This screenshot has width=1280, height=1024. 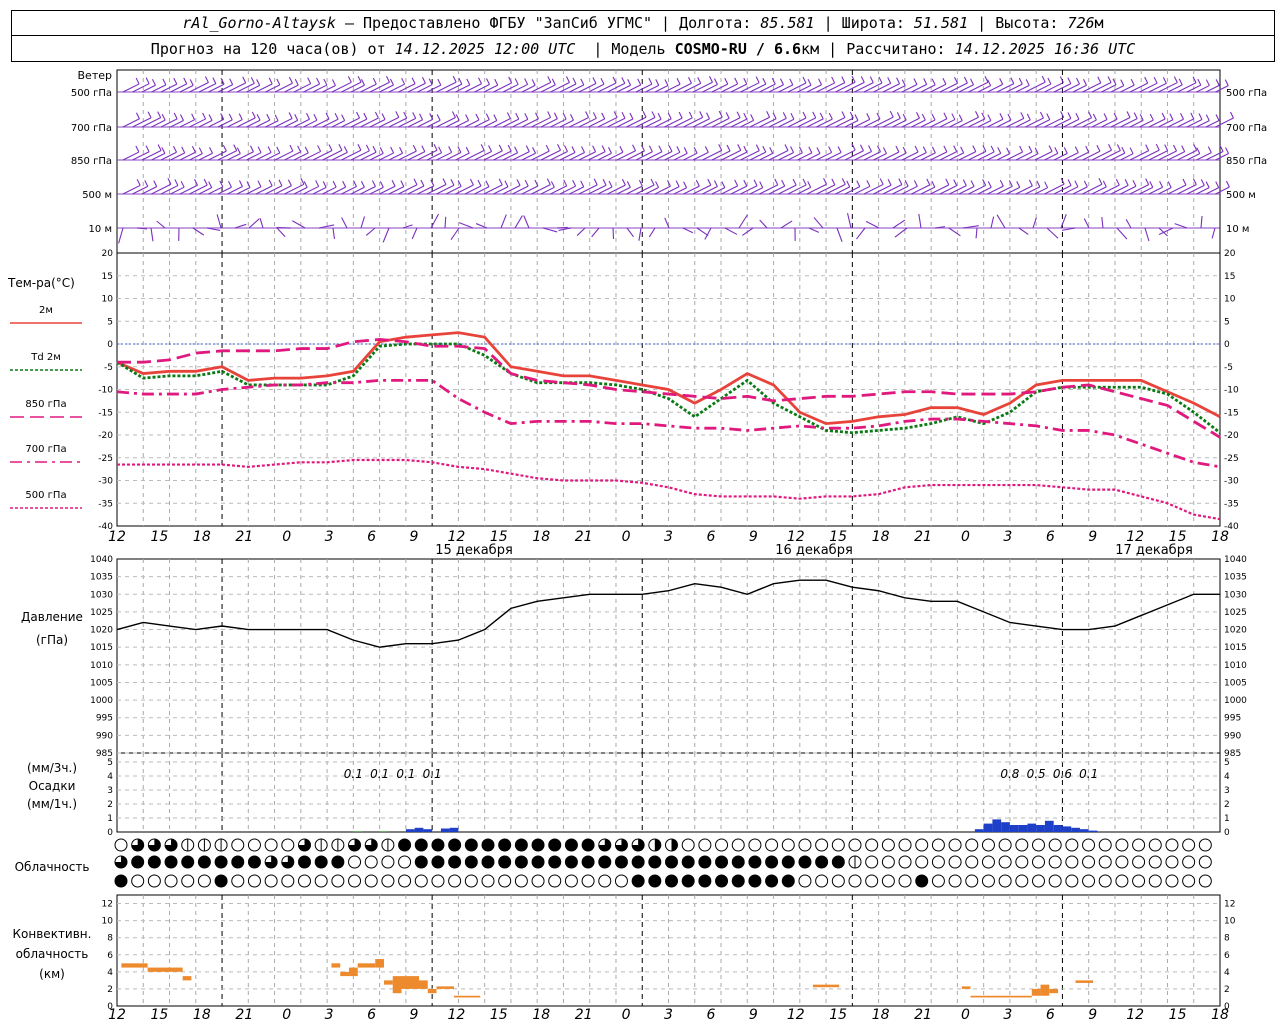 I want to click on hour-tick-label: 3, so click(x=1007, y=537).